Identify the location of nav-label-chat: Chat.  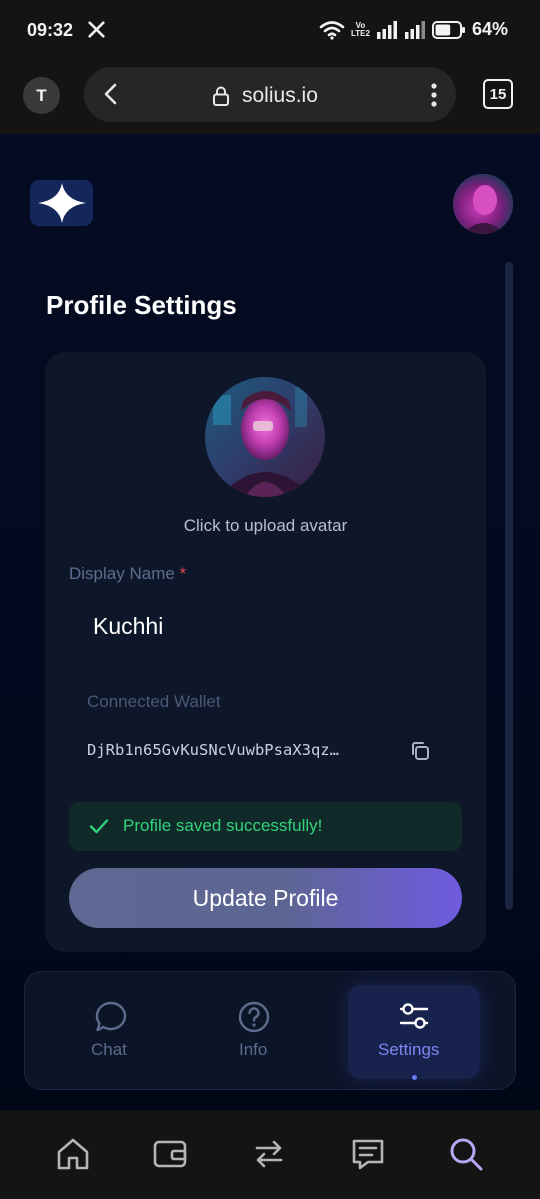
(109, 1049).